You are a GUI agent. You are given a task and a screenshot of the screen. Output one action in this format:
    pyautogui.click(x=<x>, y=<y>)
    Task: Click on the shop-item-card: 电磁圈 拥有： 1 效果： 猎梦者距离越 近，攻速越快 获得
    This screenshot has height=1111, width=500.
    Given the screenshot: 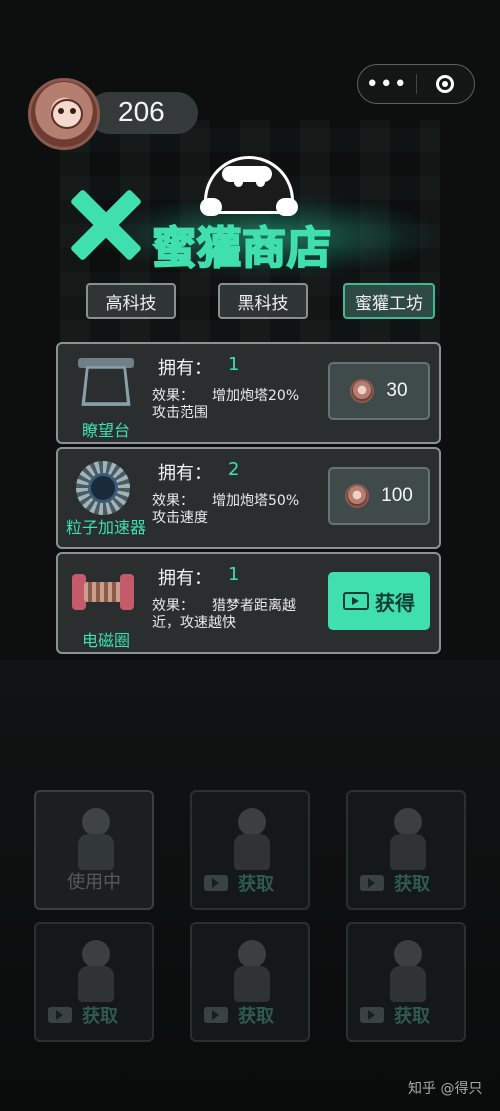 What is the action you would take?
    pyautogui.click(x=248, y=603)
    